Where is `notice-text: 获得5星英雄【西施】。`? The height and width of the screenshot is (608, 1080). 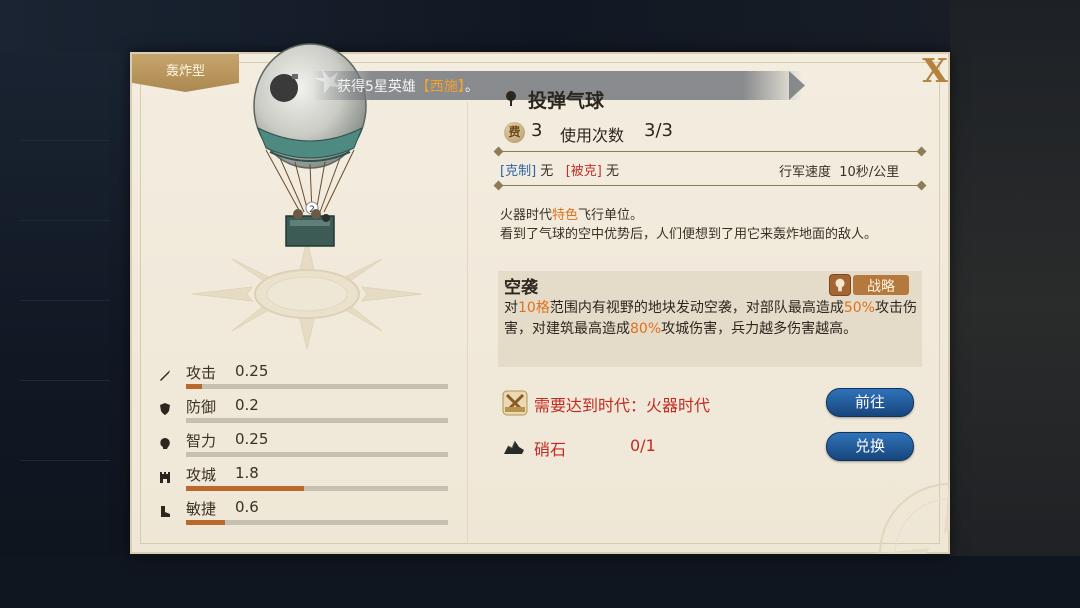 notice-text: 获得5星英雄【西施】。 is located at coordinates (408, 86).